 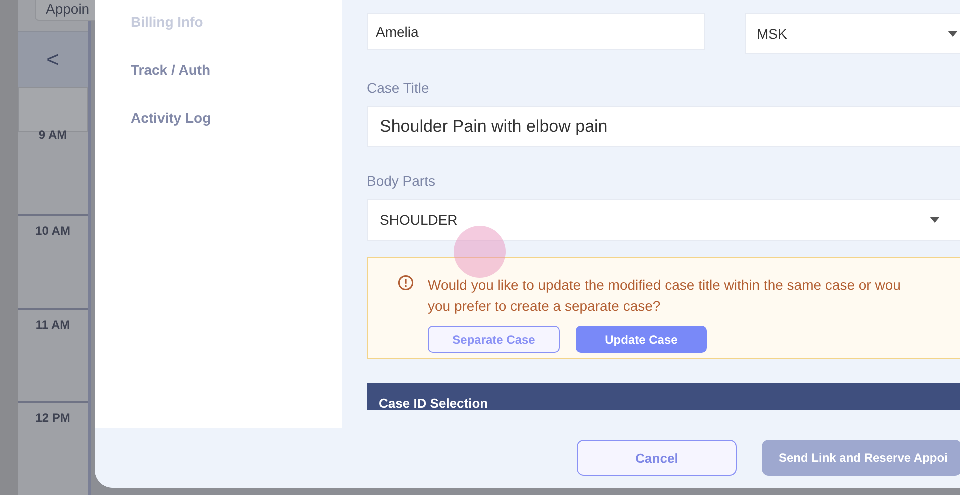 I want to click on body-parts-dropdown: SHOULDER, so click(x=663, y=220).